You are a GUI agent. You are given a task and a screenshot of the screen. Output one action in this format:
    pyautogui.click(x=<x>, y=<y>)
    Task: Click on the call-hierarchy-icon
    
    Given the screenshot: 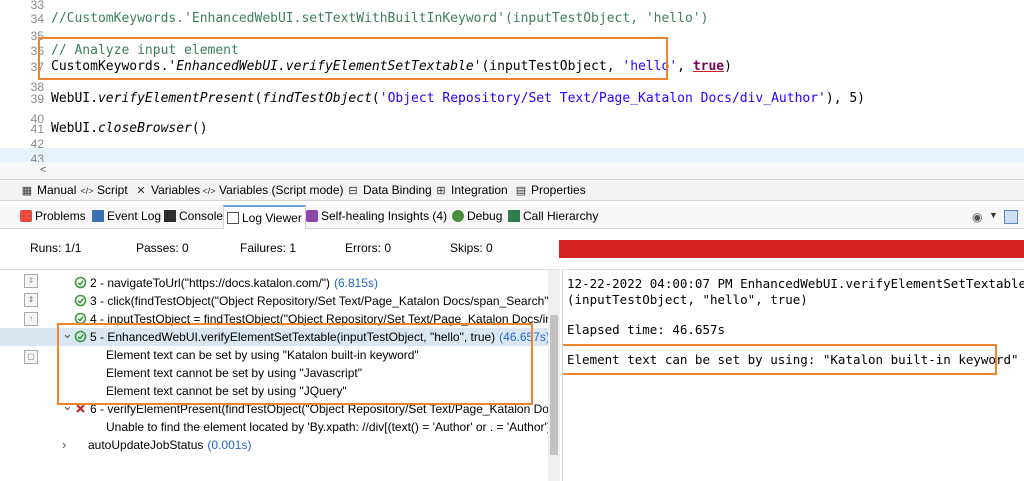 What is the action you would take?
    pyautogui.click(x=514, y=216)
    